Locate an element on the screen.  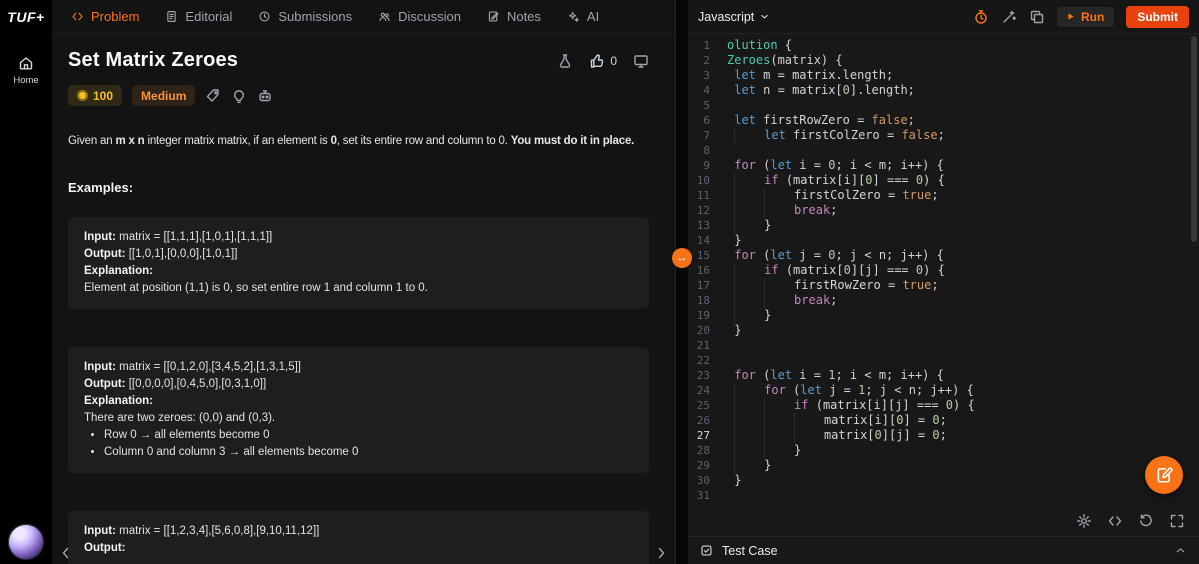
code-line: 15 for (let j = 0; j < n; j++) { is located at coordinates (943, 255).